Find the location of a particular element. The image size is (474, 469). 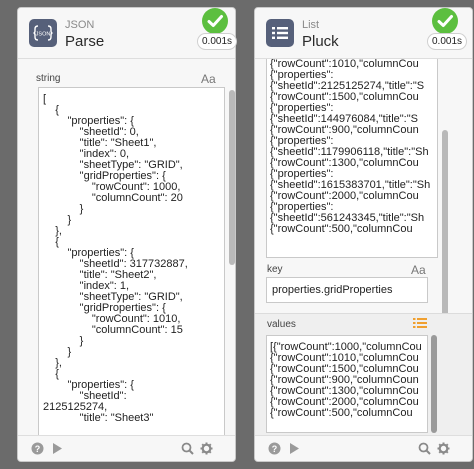

key-input: properties.gridProperties is located at coordinates (347, 290).